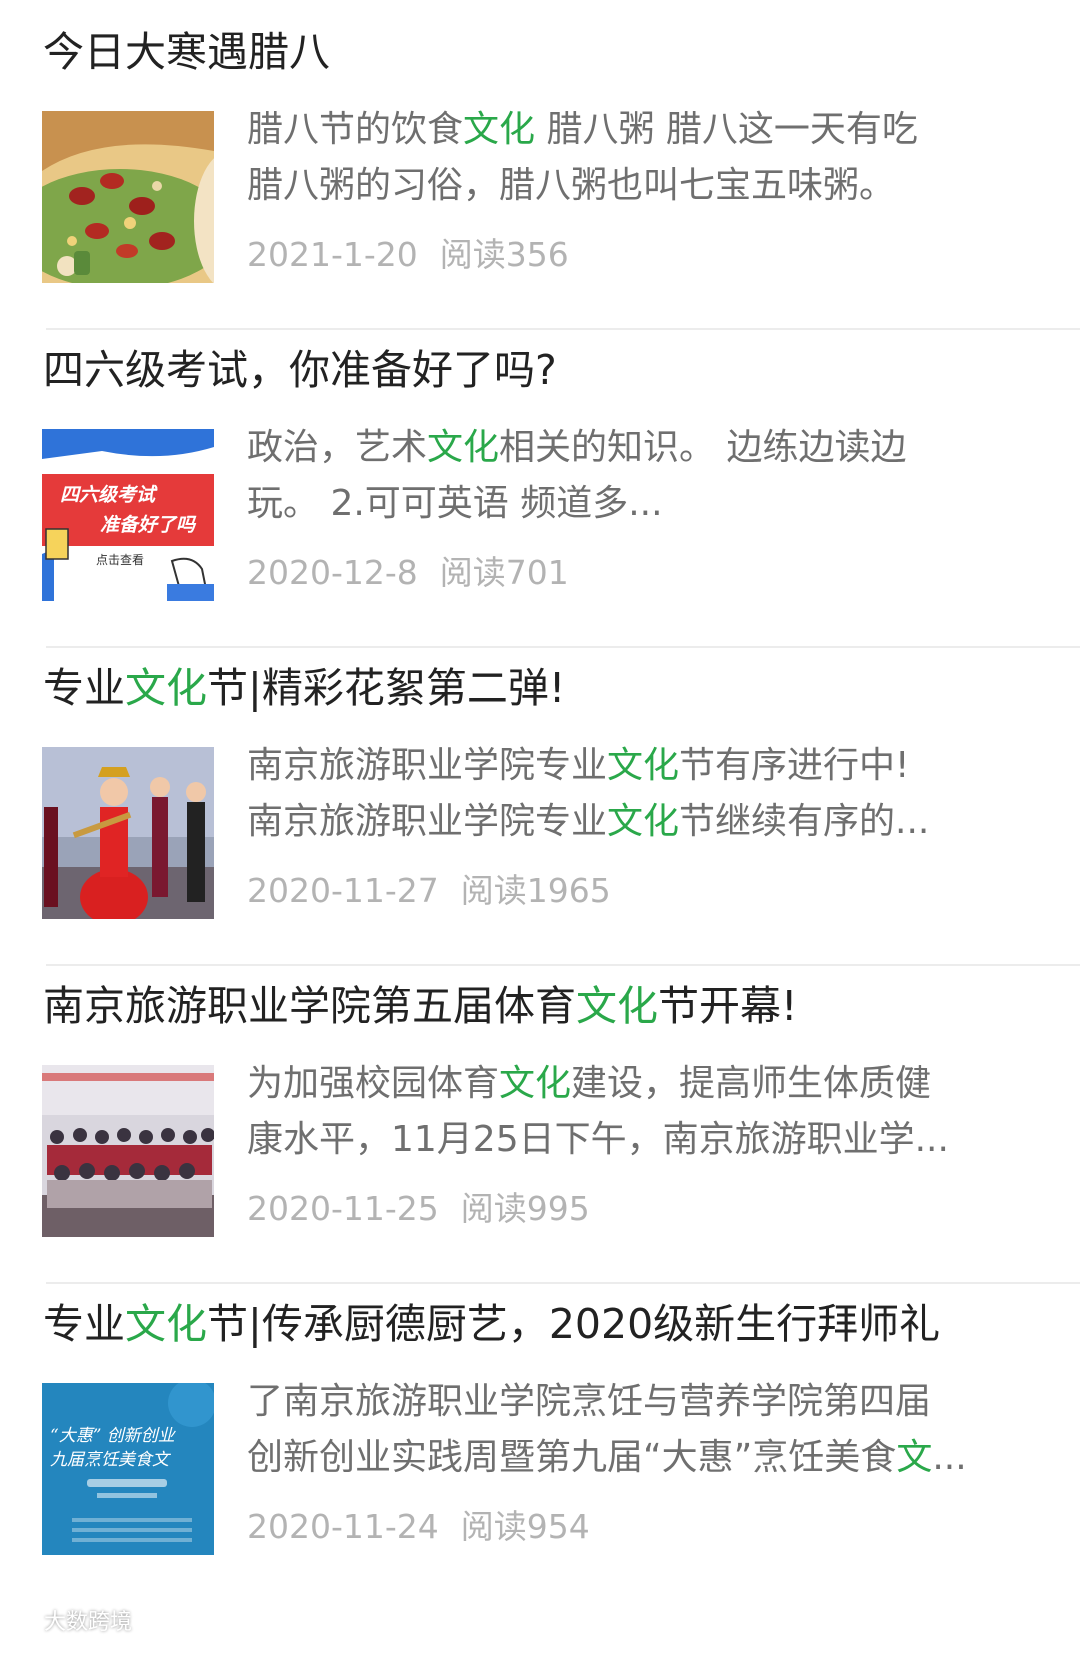  What do you see at coordinates (343, 1208) in the screenshot?
I see `article-date: 2020-11-25` at bounding box center [343, 1208].